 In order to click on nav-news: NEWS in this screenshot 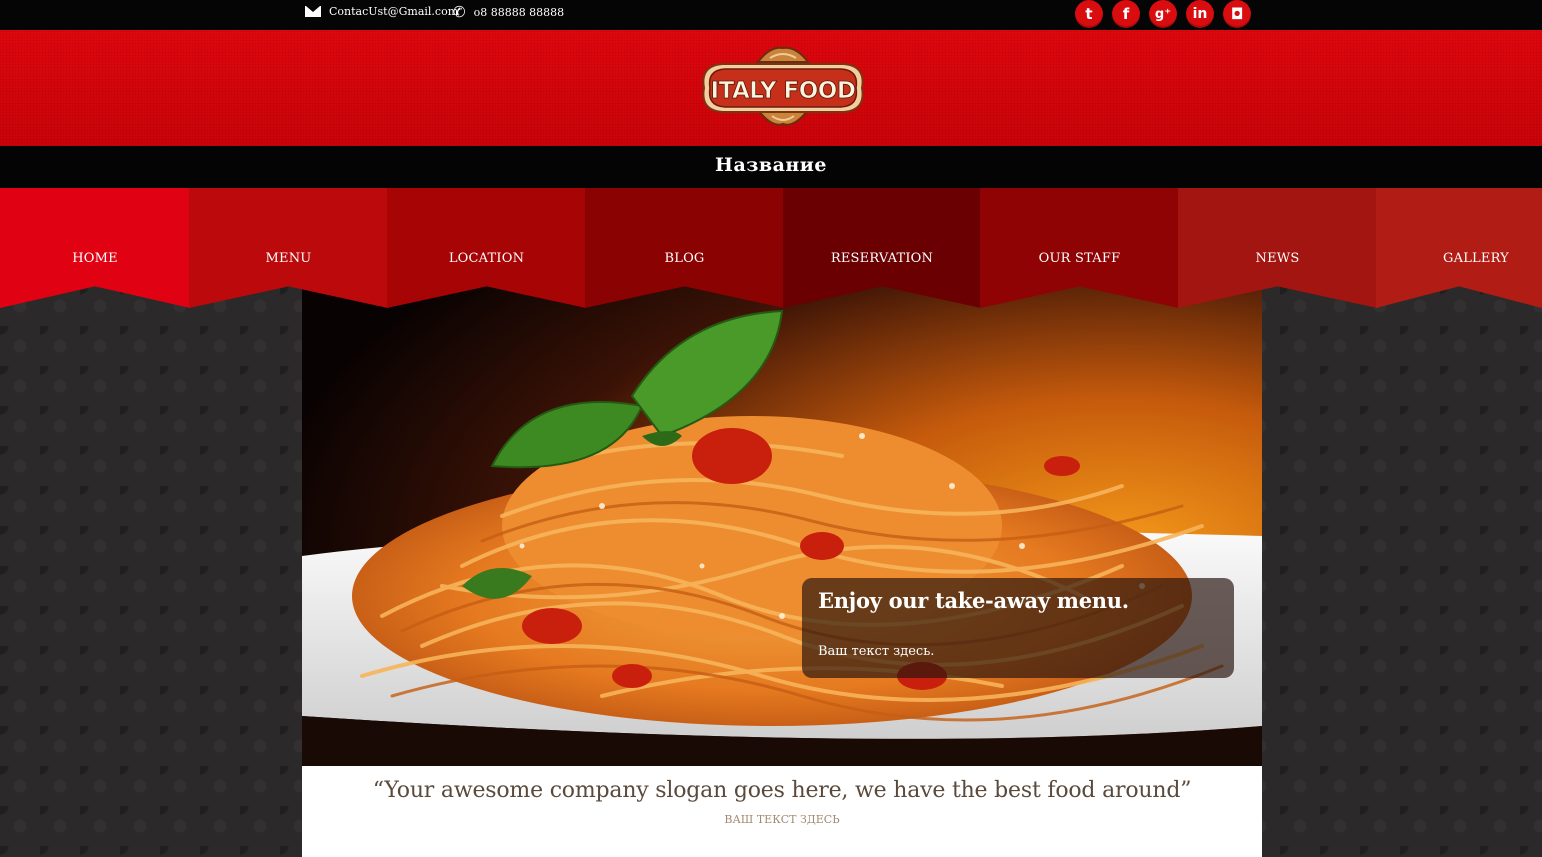, I will do `click(1277, 248)`.